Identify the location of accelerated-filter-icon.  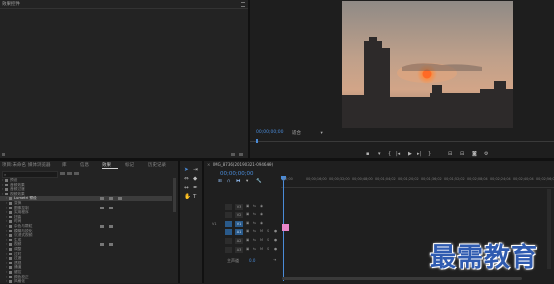
(62, 173).